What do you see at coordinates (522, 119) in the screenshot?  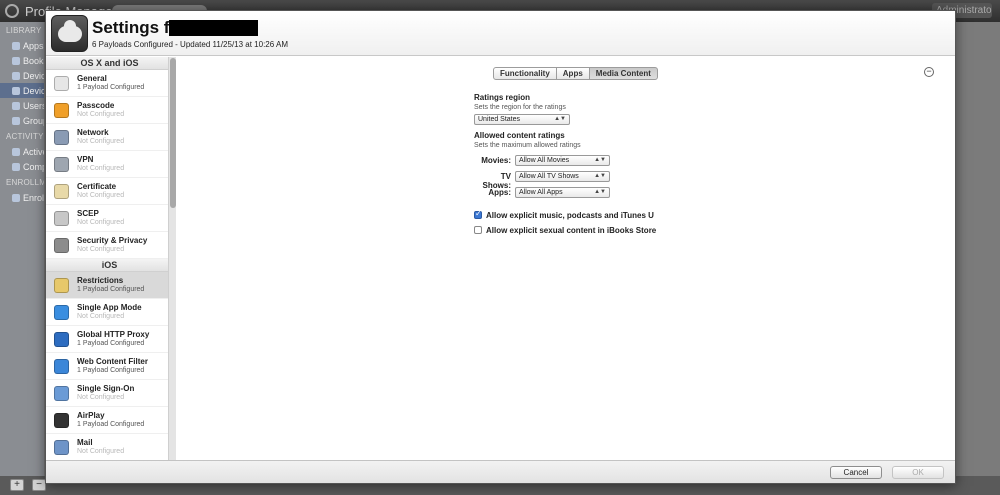 I see `ratings-region-select: United States ▲▼` at bounding box center [522, 119].